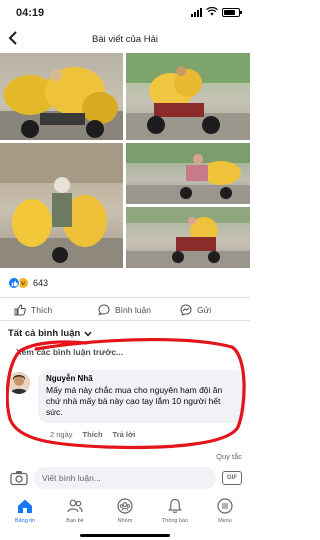 Image resolution: width=320 pixels, height=540 pixels. Describe the element at coordinates (232, 478) in the screenshot. I see `gif-button: GIF` at that location.